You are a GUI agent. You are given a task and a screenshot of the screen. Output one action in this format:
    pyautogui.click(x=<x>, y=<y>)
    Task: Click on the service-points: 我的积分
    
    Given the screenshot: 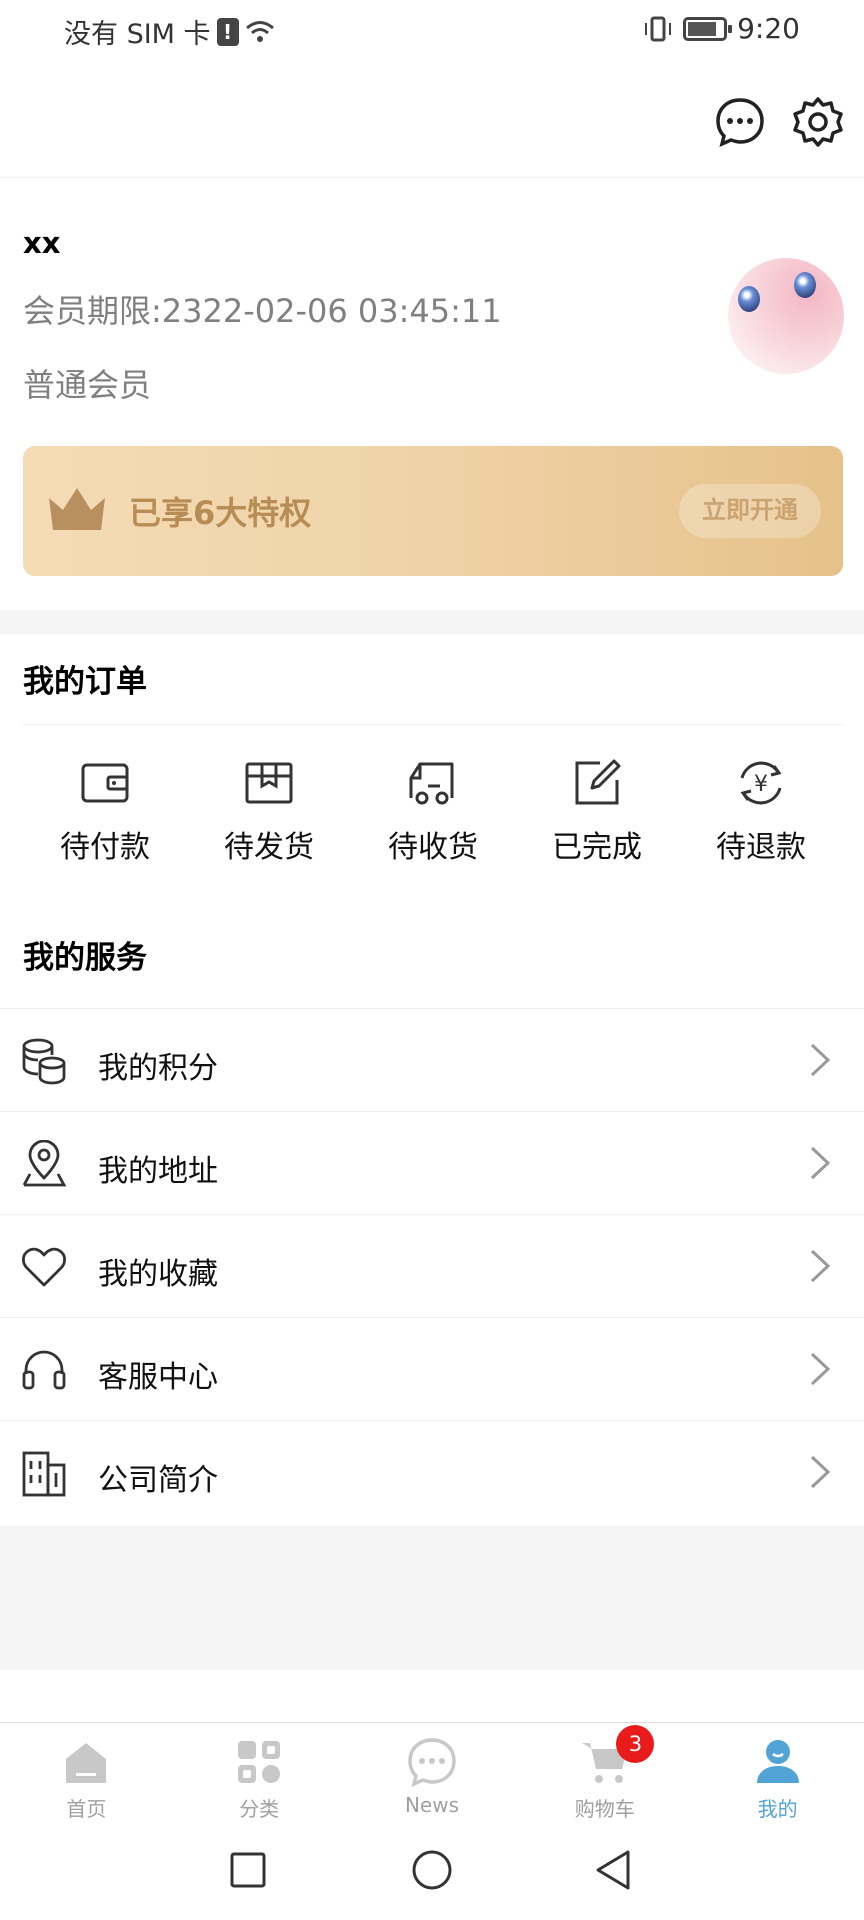 What is the action you would take?
    pyautogui.click(x=432, y=1059)
    